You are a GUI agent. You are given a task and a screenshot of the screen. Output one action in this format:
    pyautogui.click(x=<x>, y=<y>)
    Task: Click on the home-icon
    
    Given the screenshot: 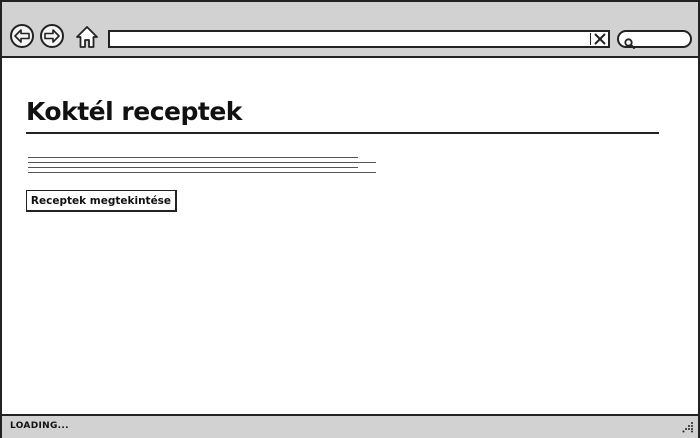 What is the action you would take?
    pyautogui.click(x=87, y=37)
    